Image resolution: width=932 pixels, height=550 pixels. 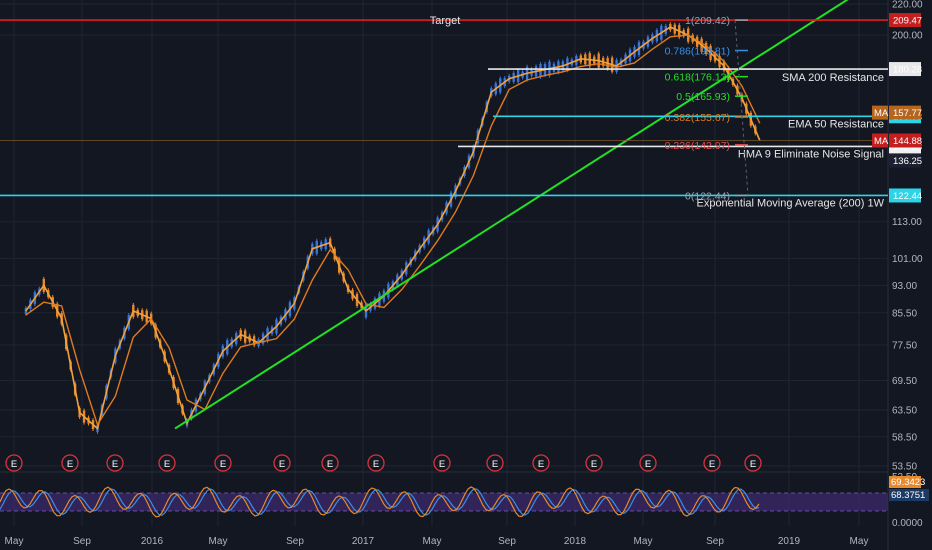 What do you see at coordinates (703, 97) in the screenshot?
I see `fib-level-label: 0.5(165.93)` at bounding box center [703, 97].